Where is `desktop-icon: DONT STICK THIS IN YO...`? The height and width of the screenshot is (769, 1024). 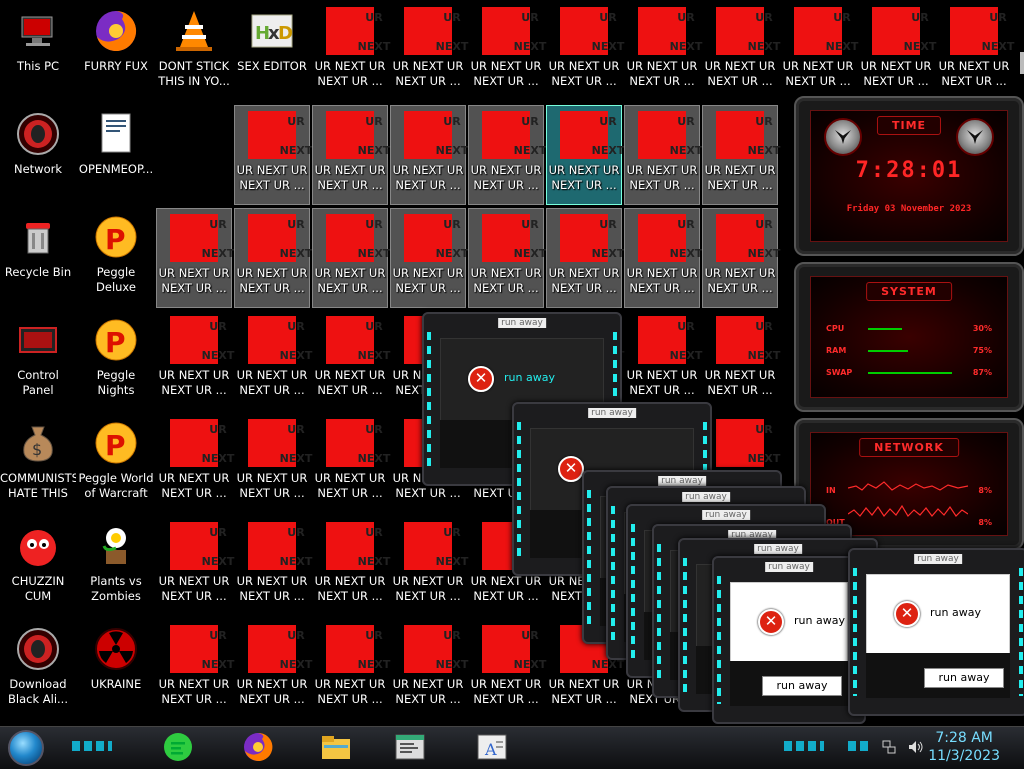 desktop-icon: DONT STICK THIS IN YO... is located at coordinates (194, 52).